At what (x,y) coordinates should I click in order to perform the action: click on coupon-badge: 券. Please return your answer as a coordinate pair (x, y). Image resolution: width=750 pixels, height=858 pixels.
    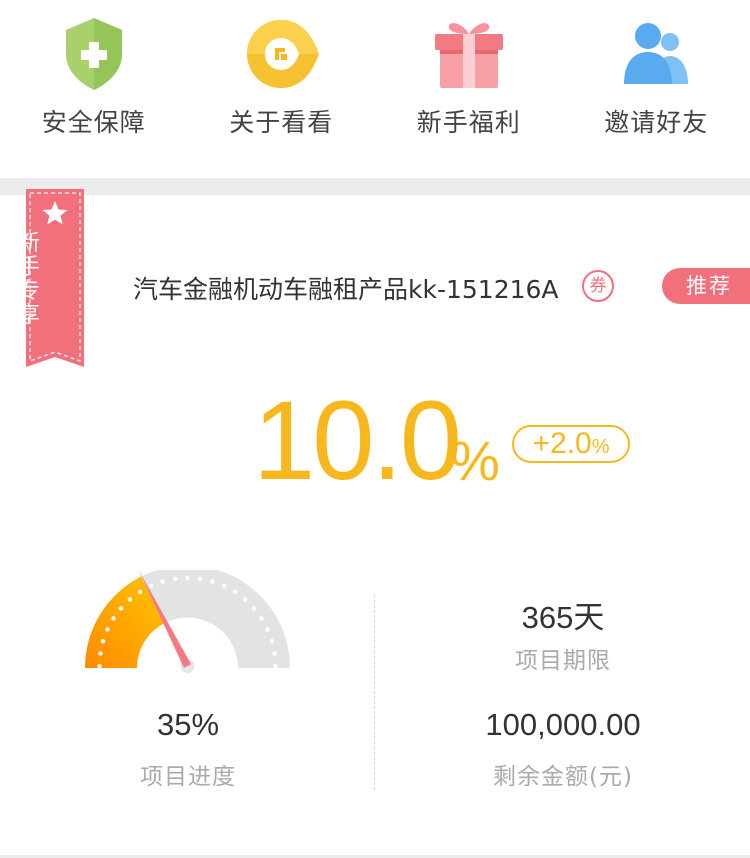
    Looking at the image, I should click on (598, 286).